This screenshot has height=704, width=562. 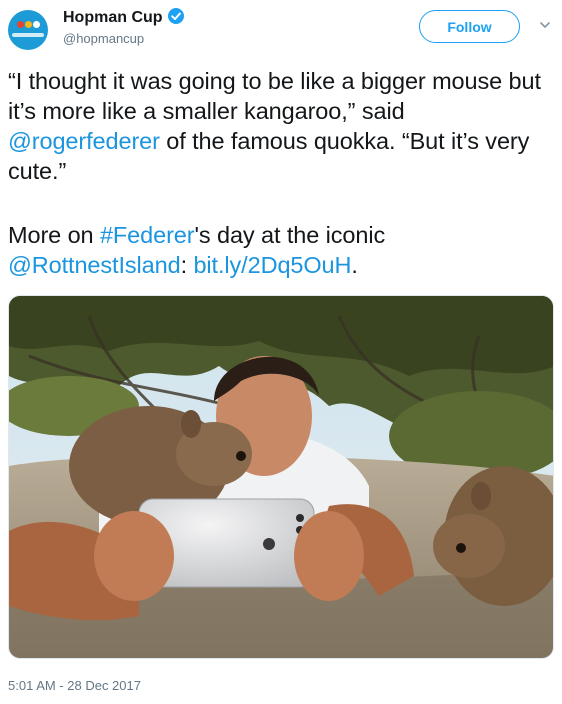 I want to click on tweet-text-segment: ., so click(x=354, y=265).